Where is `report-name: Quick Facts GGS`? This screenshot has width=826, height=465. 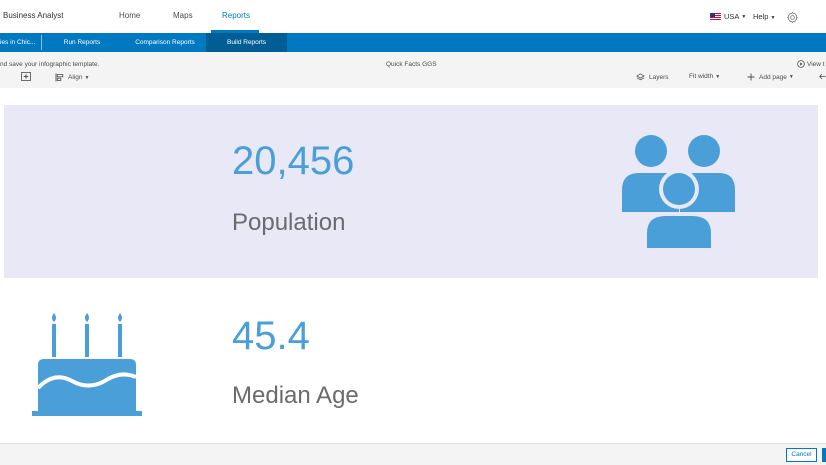
report-name: Quick Facts GGS is located at coordinates (411, 64).